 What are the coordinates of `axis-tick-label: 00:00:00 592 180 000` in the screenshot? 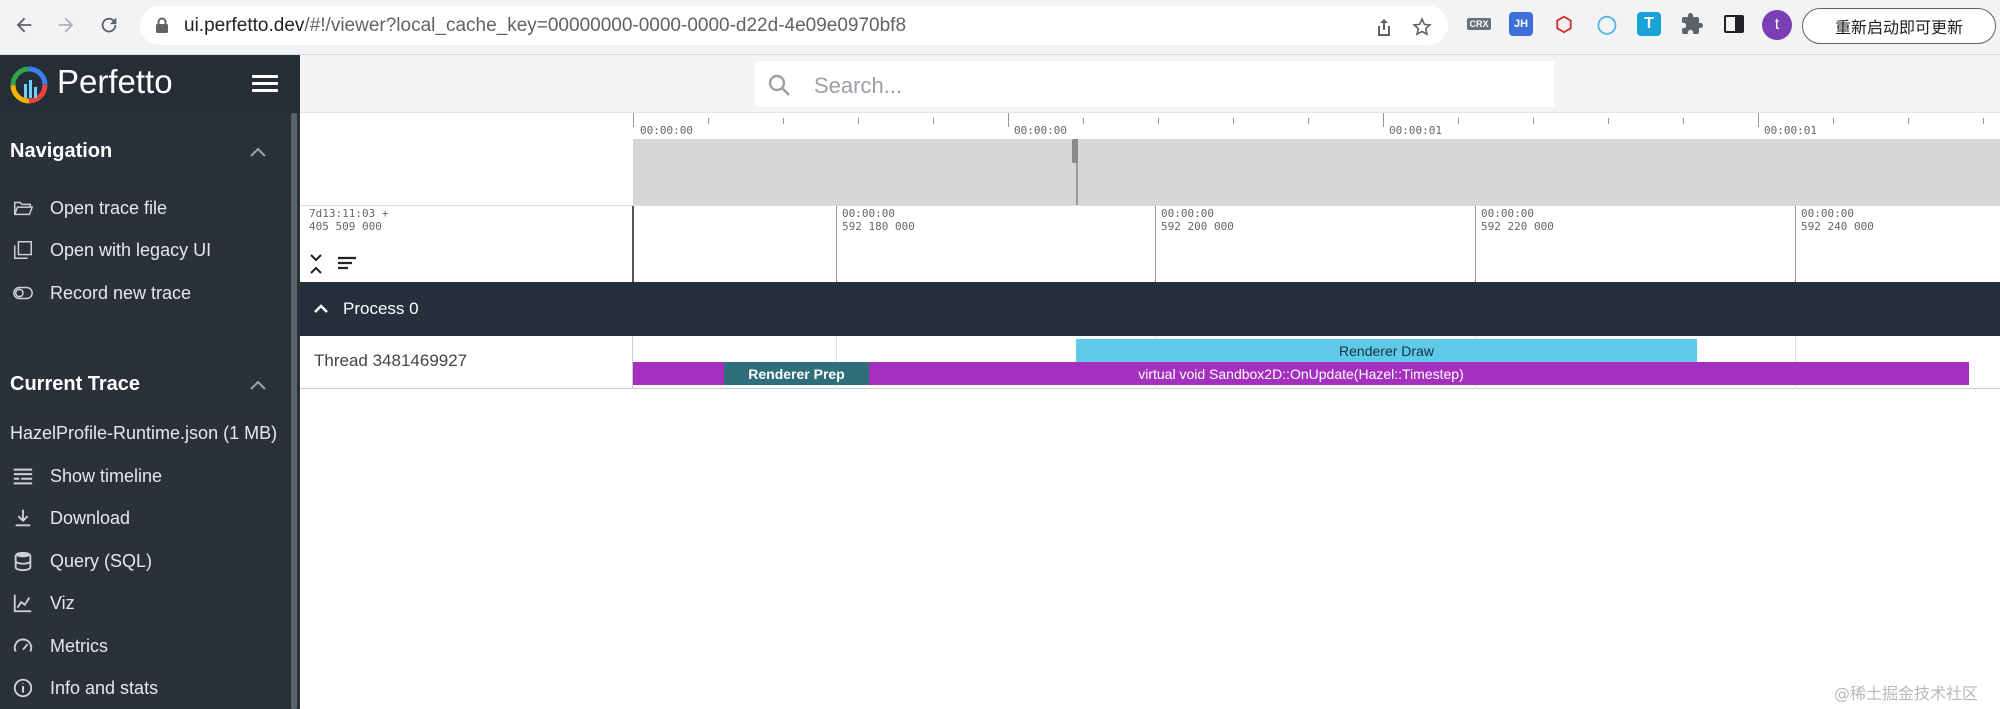 It's located at (878, 220).